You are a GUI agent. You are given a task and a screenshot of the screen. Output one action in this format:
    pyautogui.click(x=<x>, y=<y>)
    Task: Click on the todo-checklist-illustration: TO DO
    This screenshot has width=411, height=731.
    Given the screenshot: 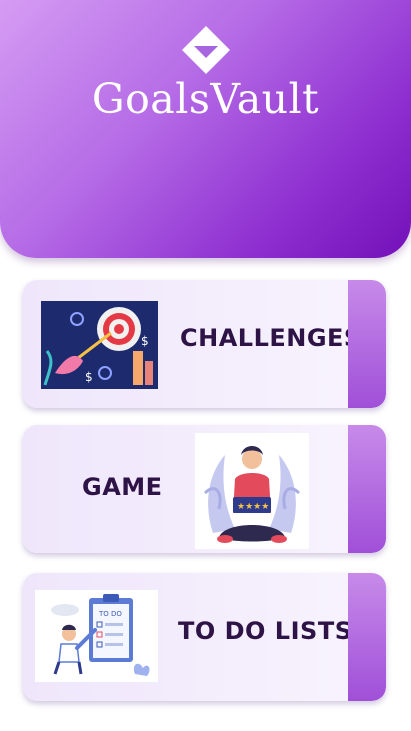 What is the action you would take?
    pyautogui.click(x=96, y=636)
    